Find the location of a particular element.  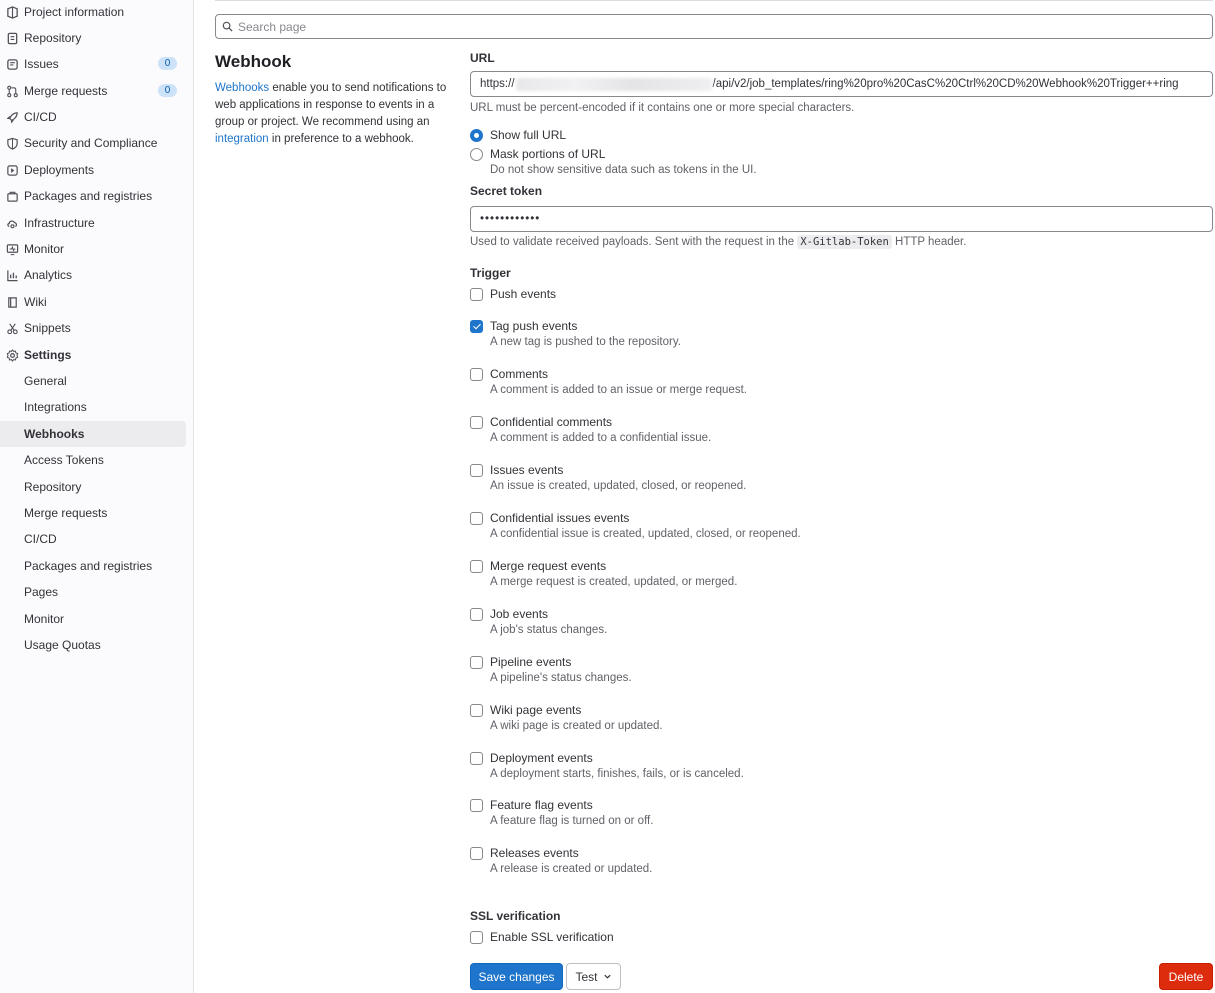

sidebar-subitem-label: Access Tokens is located at coordinates (64, 460).